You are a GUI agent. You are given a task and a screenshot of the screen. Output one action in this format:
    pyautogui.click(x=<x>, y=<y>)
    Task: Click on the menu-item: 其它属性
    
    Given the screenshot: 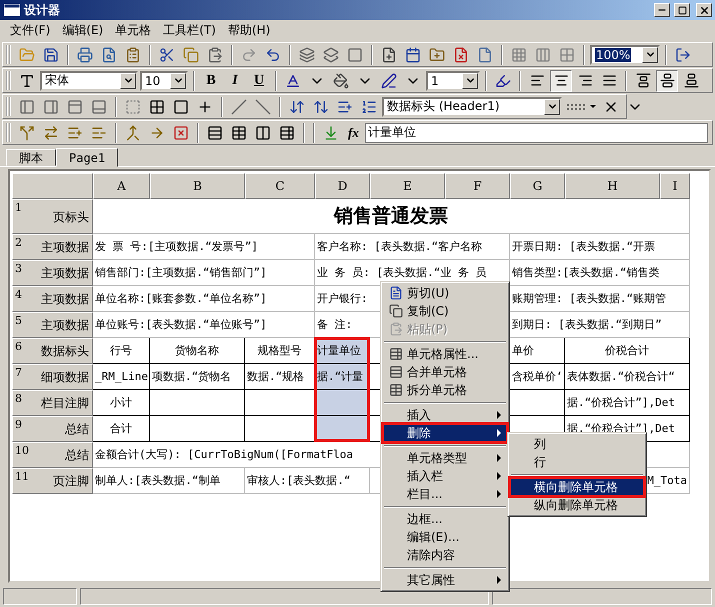 What is the action you would take?
    pyautogui.click(x=445, y=580)
    